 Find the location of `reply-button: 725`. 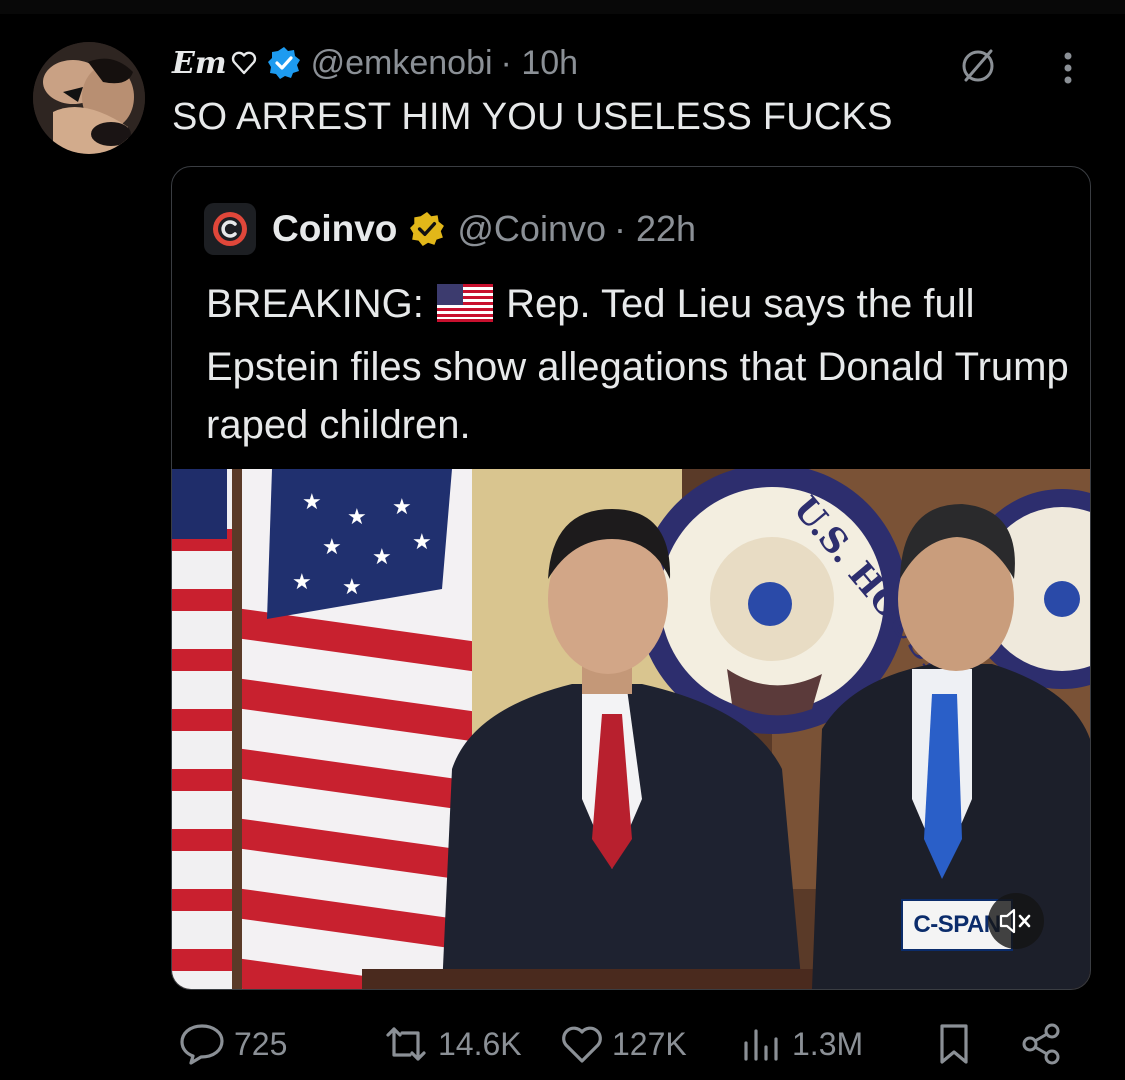

reply-button: 725 is located at coordinates (231, 1044).